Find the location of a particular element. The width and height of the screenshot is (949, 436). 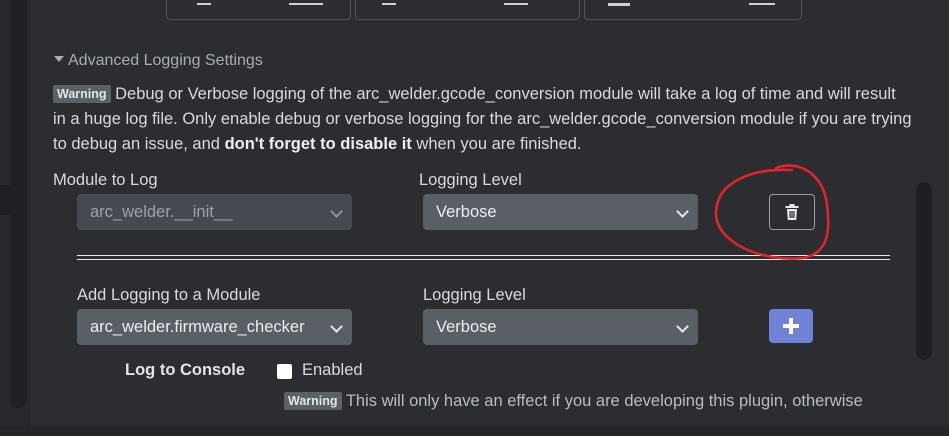

add-logging-level-select: Verbose is located at coordinates (560, 327).